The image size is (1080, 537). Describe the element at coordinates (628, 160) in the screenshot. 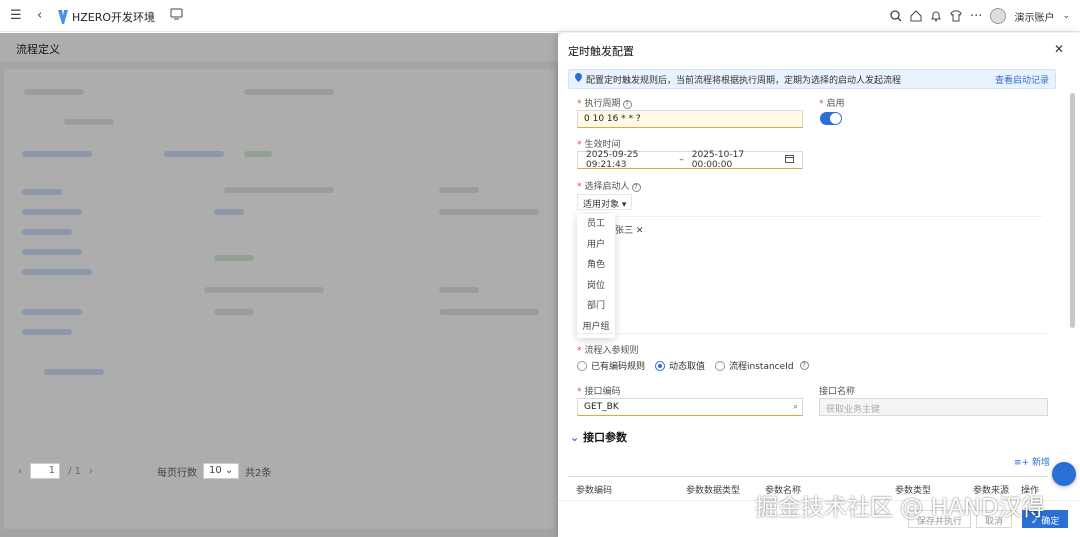

I see `start-date: 2025-09-25 09:21:43` at that location.